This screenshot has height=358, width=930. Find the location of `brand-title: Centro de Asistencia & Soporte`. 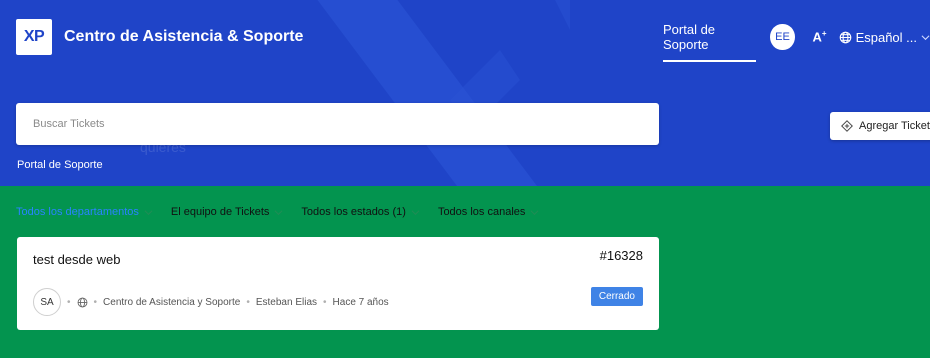

brand-title: Centro de Asistencia & Soporte is located at coordinates (184, 36).